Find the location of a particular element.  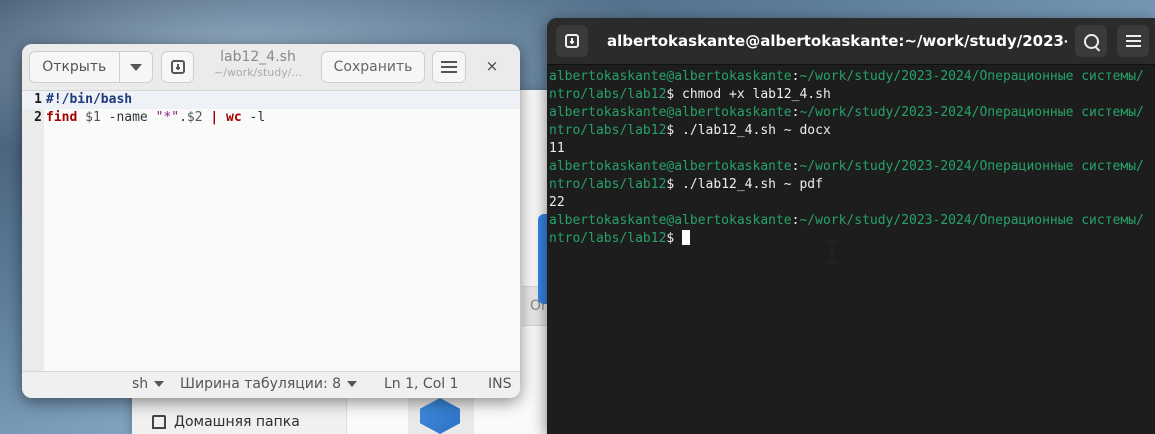

terminal-line: 22 is located at coordinates (852, 203).